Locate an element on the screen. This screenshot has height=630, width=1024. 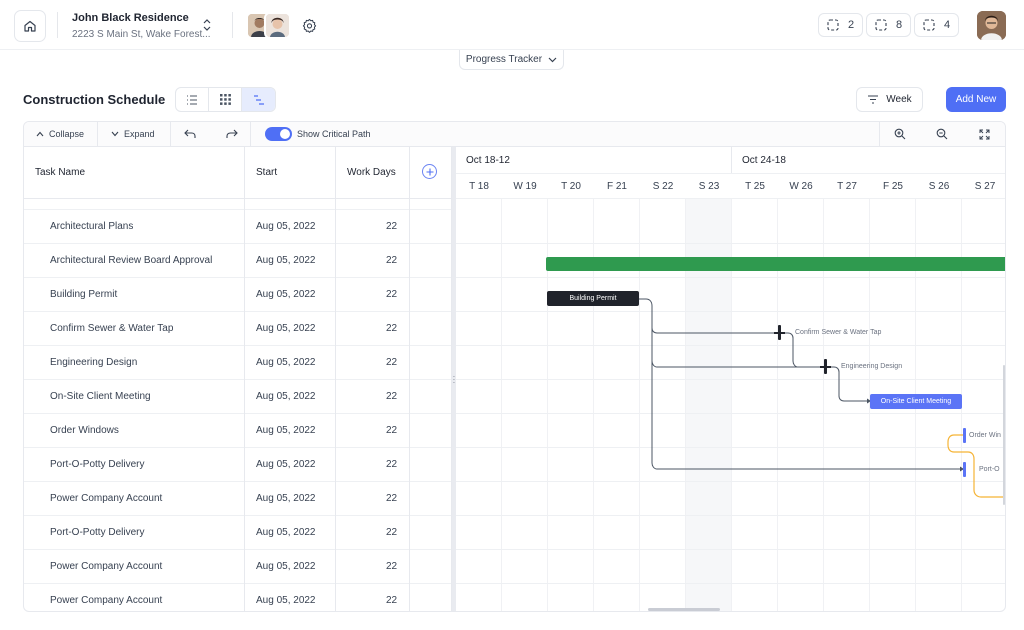
zoom-in-button is located at coordinates (900, 134).